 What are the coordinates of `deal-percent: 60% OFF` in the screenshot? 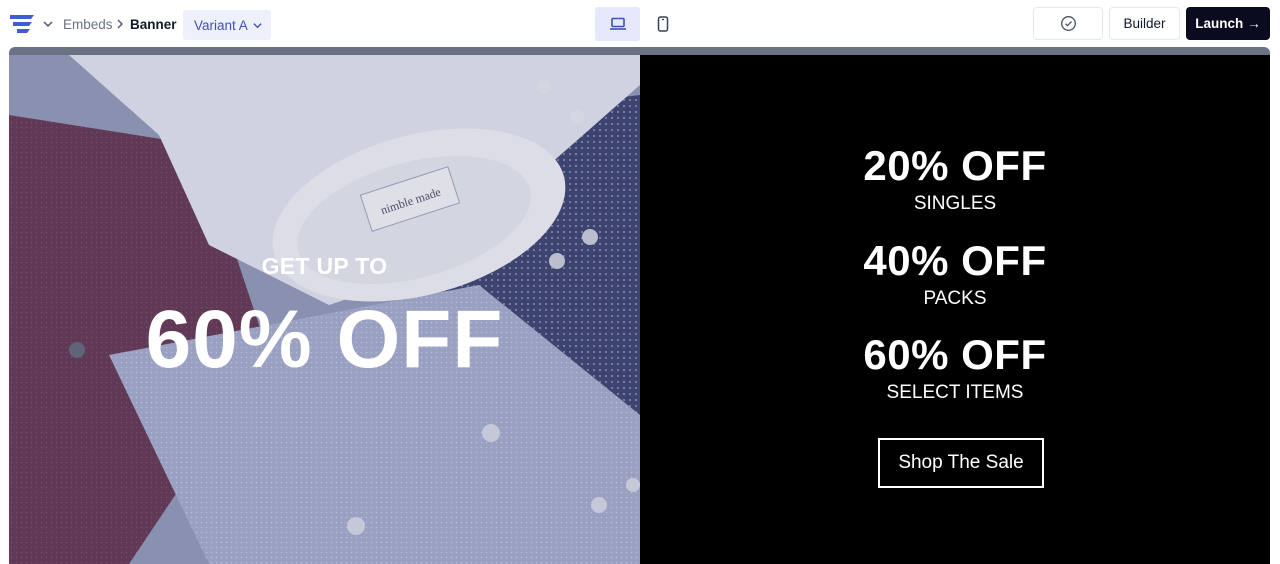 It's located at (955, 354).